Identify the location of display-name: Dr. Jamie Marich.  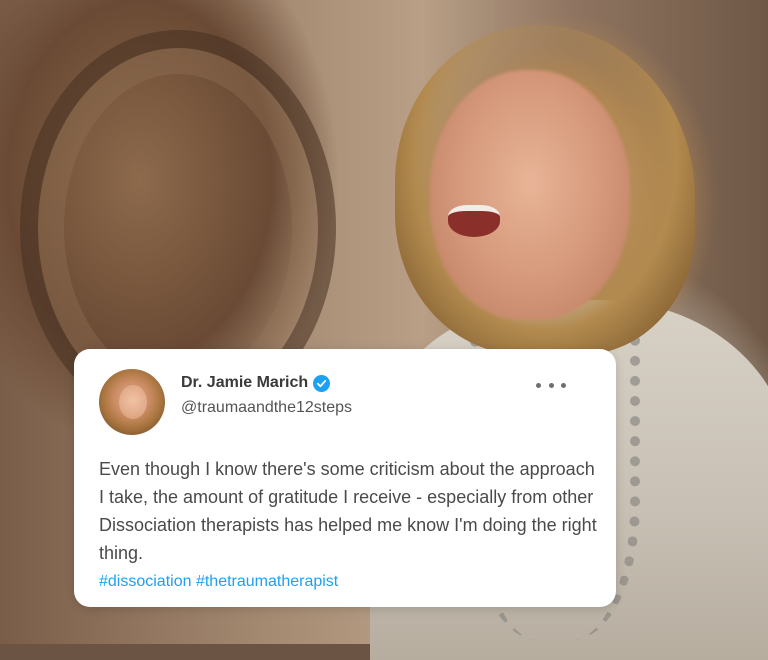
(244, 383).